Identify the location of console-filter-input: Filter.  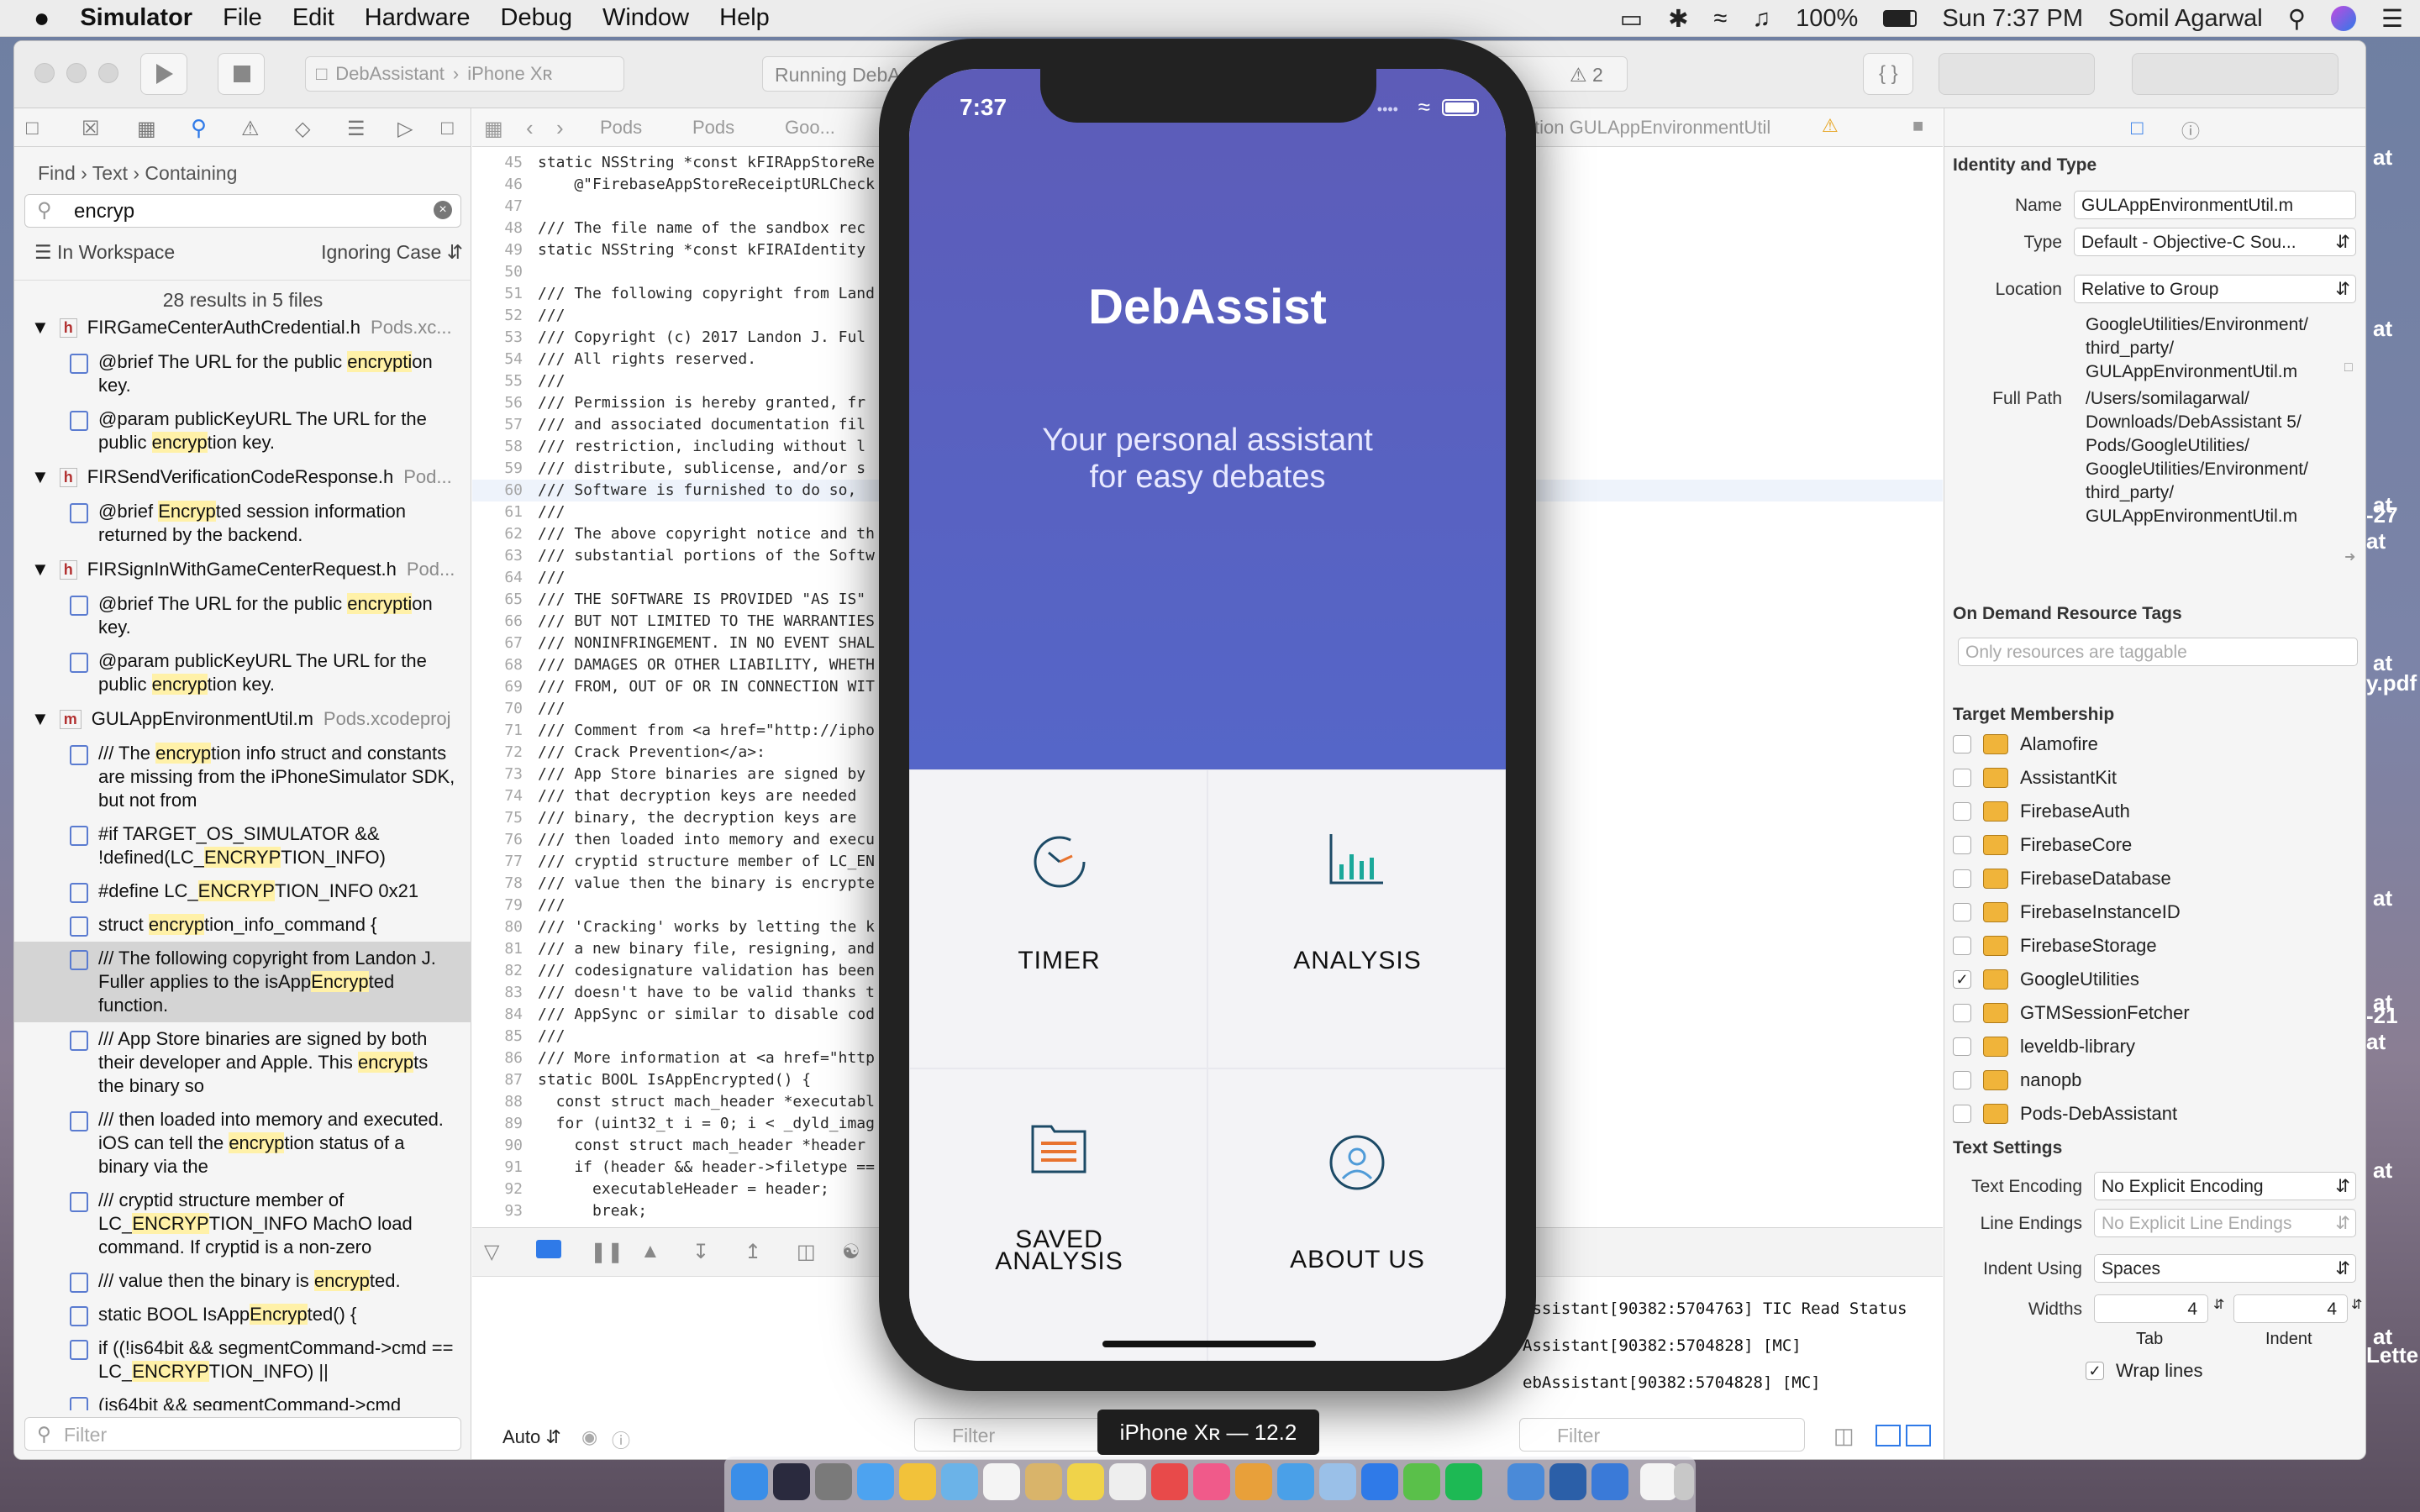
(1662, 1435).